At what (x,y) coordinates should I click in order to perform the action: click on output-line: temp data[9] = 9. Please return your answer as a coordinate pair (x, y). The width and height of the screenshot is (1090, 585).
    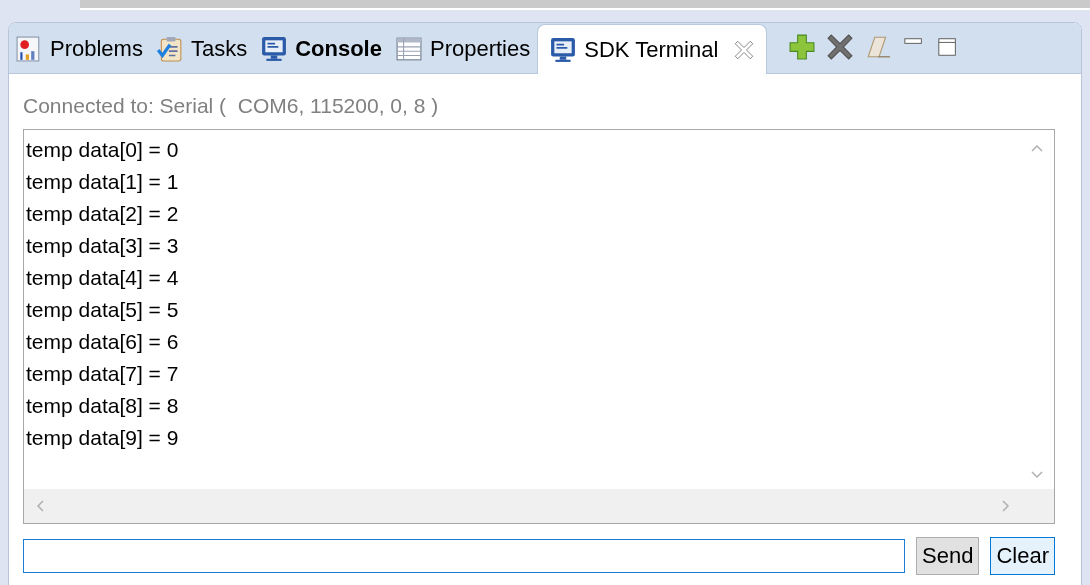
    Looking at the image, I should click on (103, 438).